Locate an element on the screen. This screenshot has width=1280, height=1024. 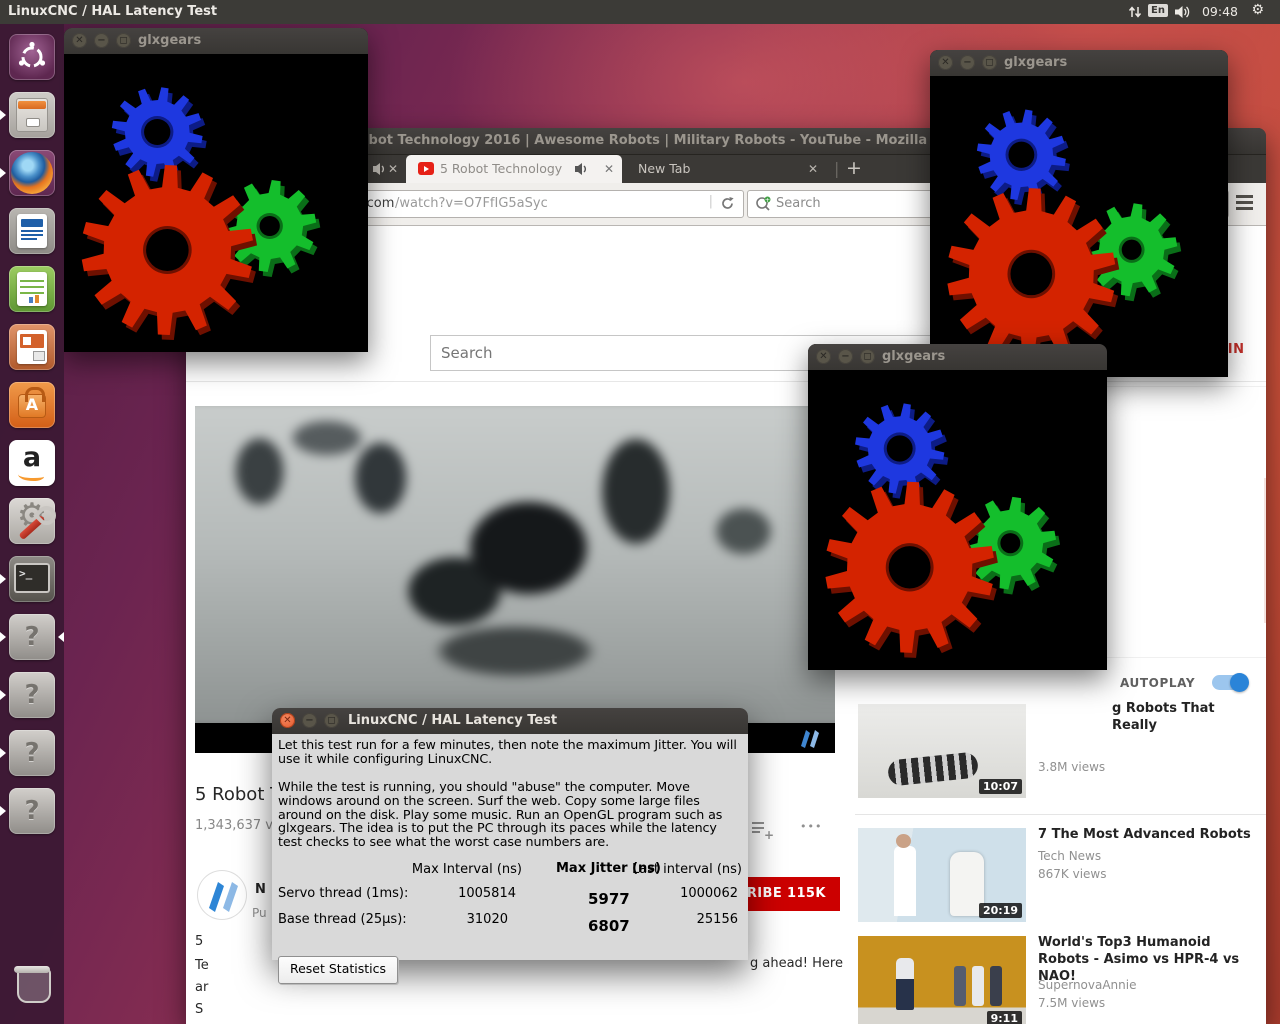
video-duration: 10:07 is located at coordinates (1000, 786).